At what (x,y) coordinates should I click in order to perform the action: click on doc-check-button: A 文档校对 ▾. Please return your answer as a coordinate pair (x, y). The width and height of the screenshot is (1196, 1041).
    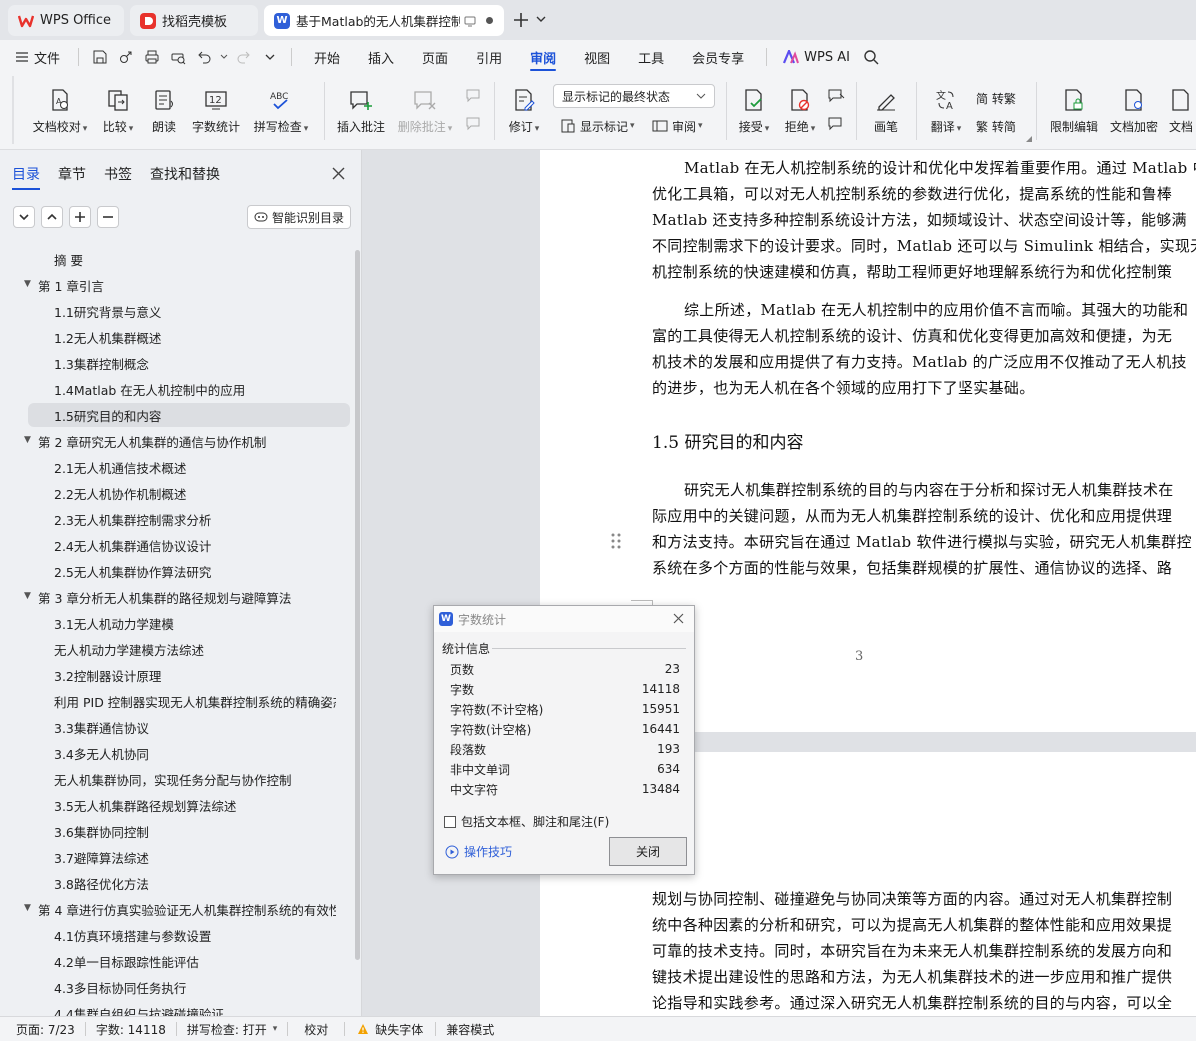
    Looking at the image, I should click on (60, 112).